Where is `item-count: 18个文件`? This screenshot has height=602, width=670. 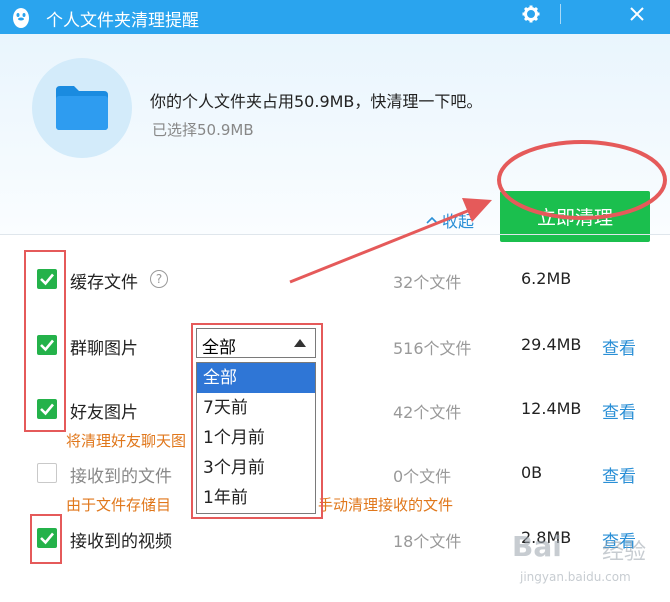
item-count: 18个文件 is located at coordinates (427, 541).